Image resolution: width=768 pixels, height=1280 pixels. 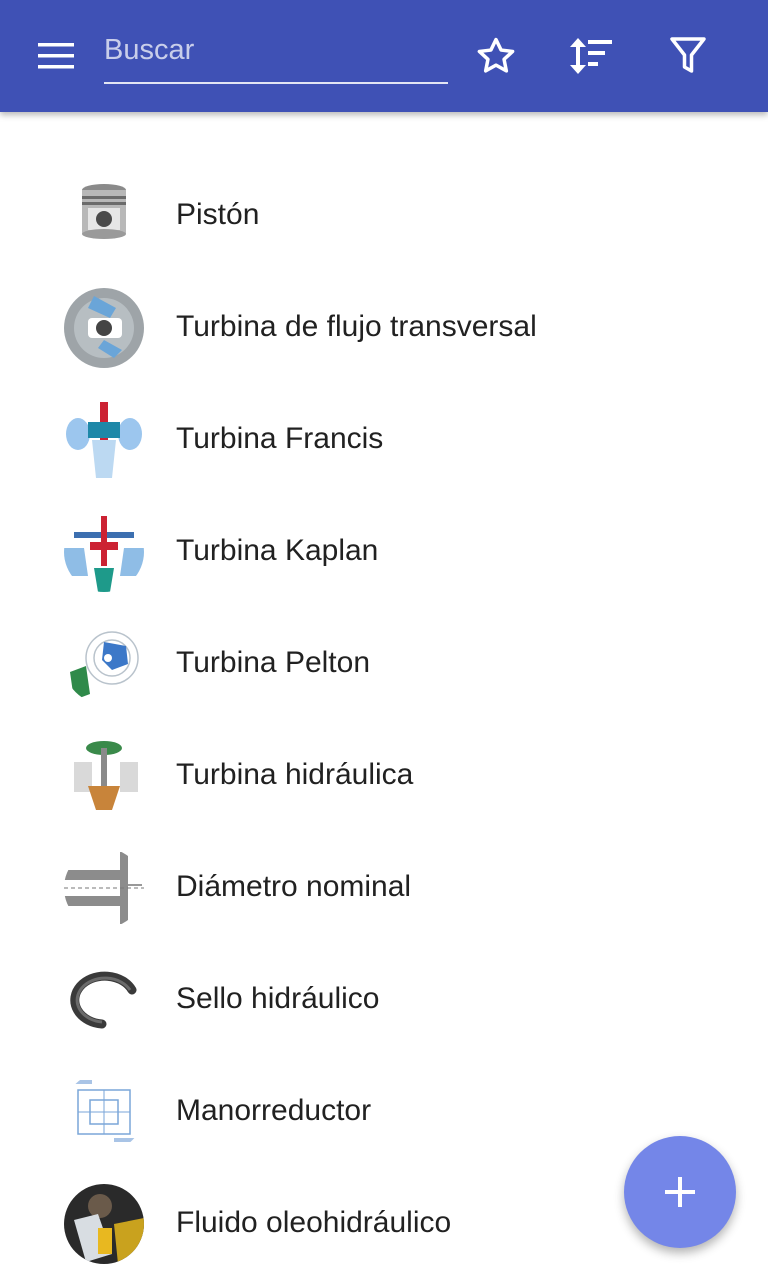 What do you see at coordinates (356, 326) in the screenshot?
I see `item-label: Turbina de flujo transversal` at bounding box center [356, 326].